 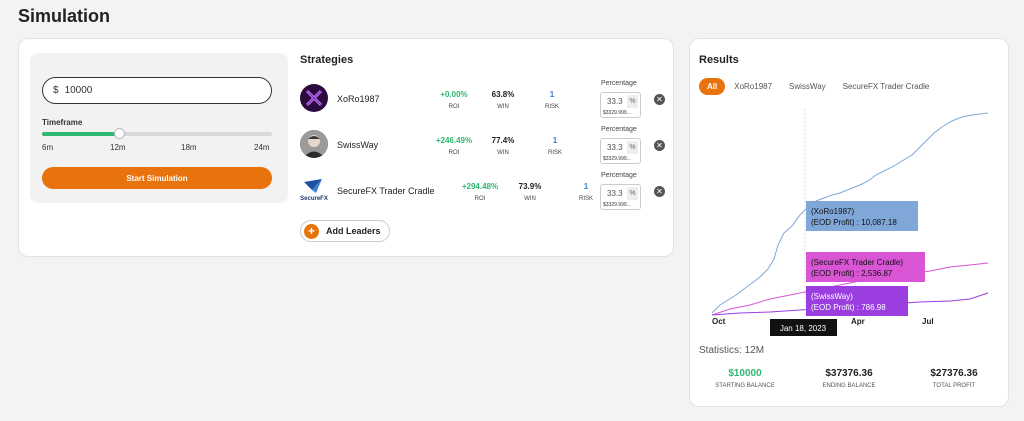 What do you see at coordinates (314, 144) in the screenshot?
I see `person-avatar-icon` at bounding box center [314, 144].